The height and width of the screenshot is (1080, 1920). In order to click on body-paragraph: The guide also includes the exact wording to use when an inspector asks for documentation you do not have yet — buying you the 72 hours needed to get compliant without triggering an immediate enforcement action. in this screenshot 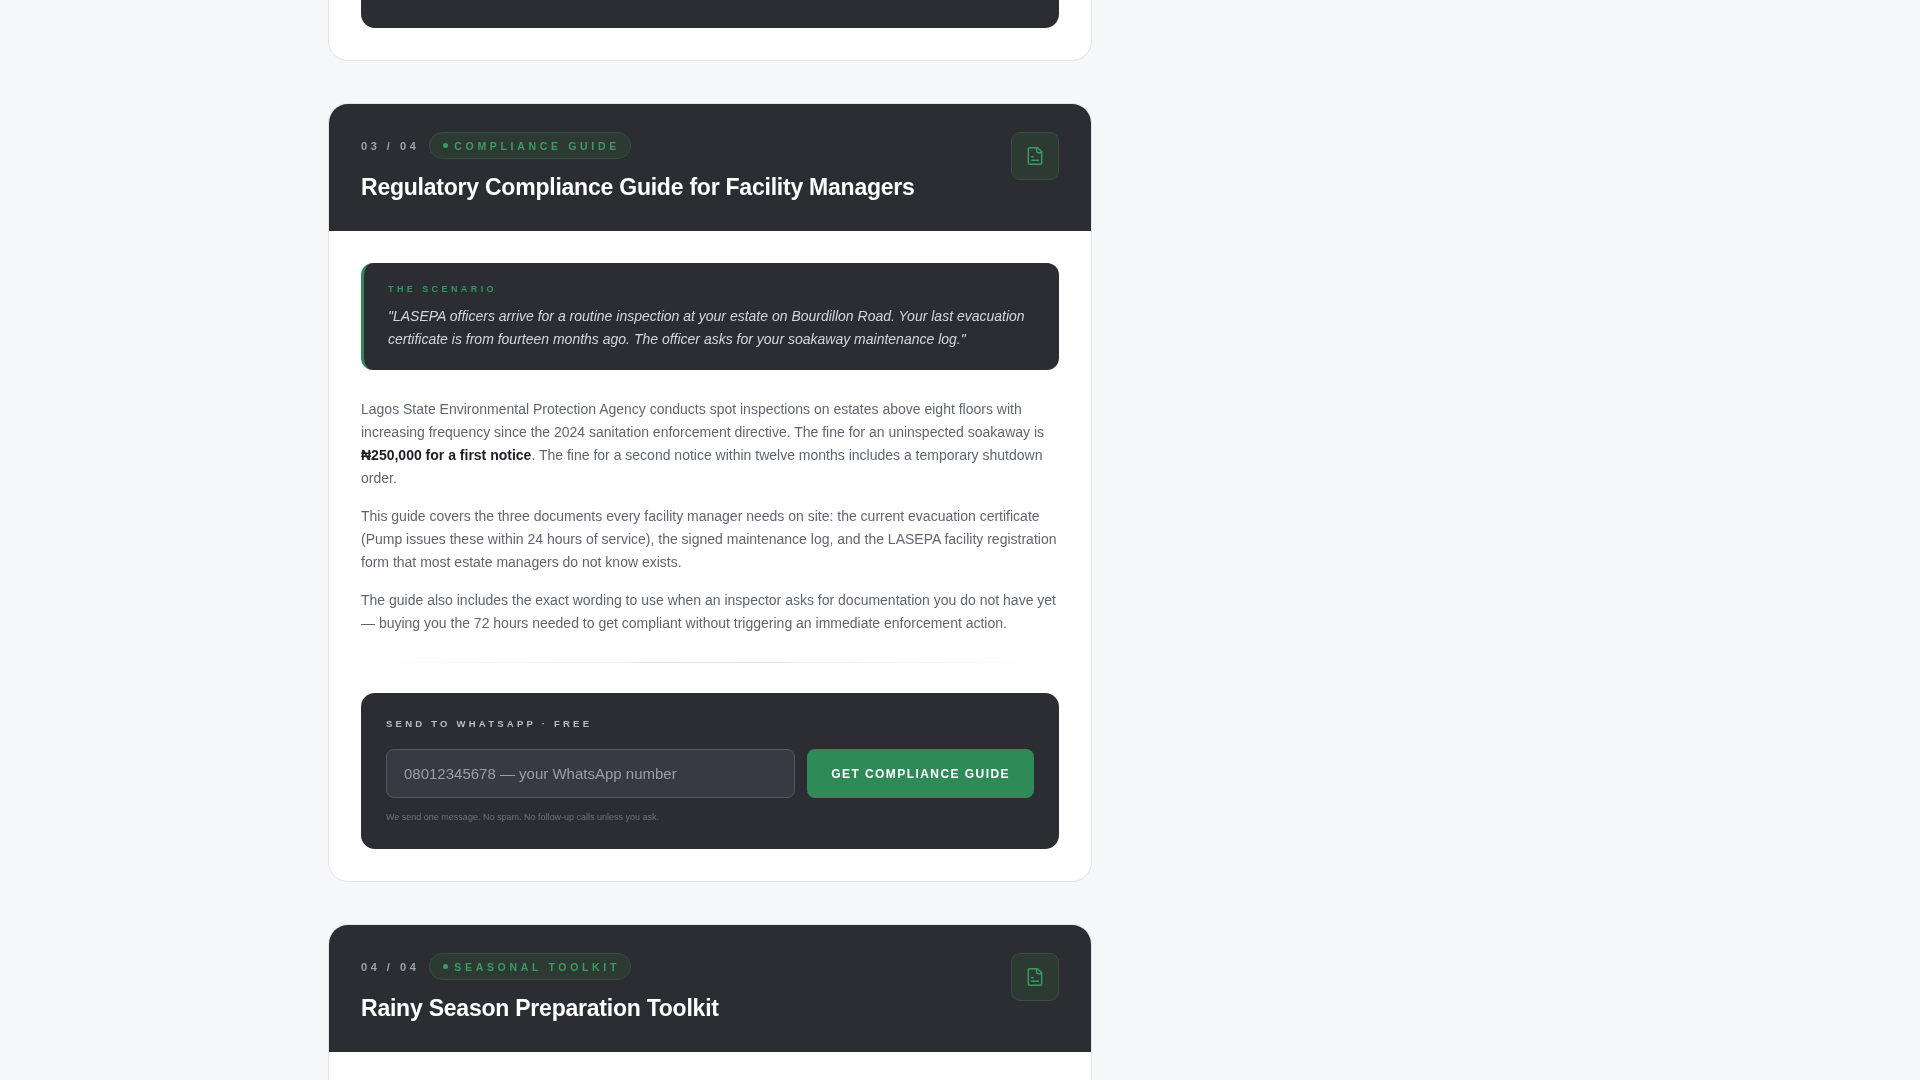, I will do `click(709, 612)`.